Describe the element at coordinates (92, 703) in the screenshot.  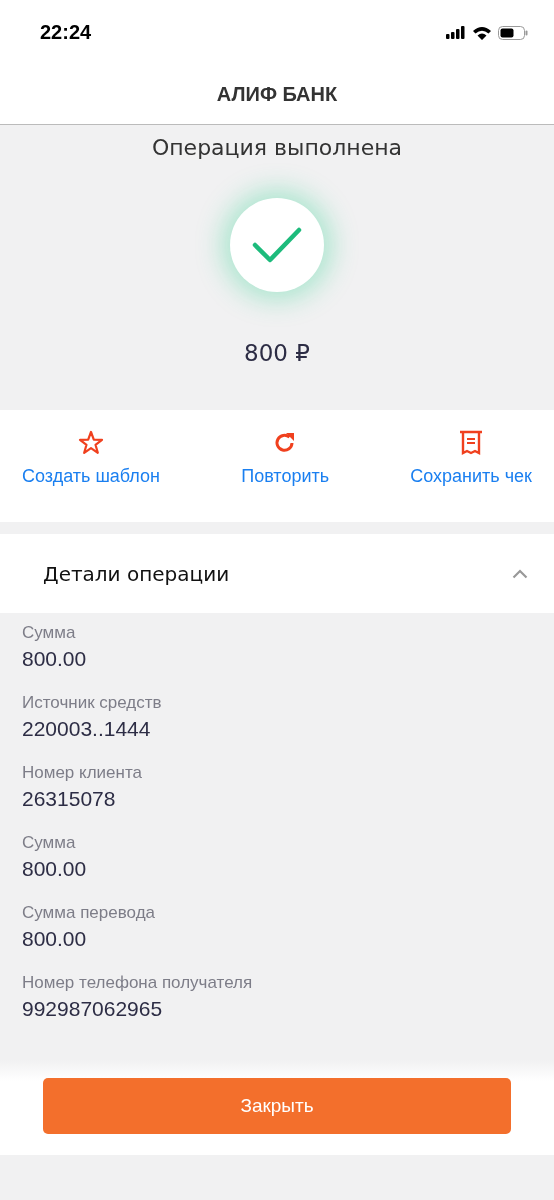
I see `field-label: Источник средств` at that location.